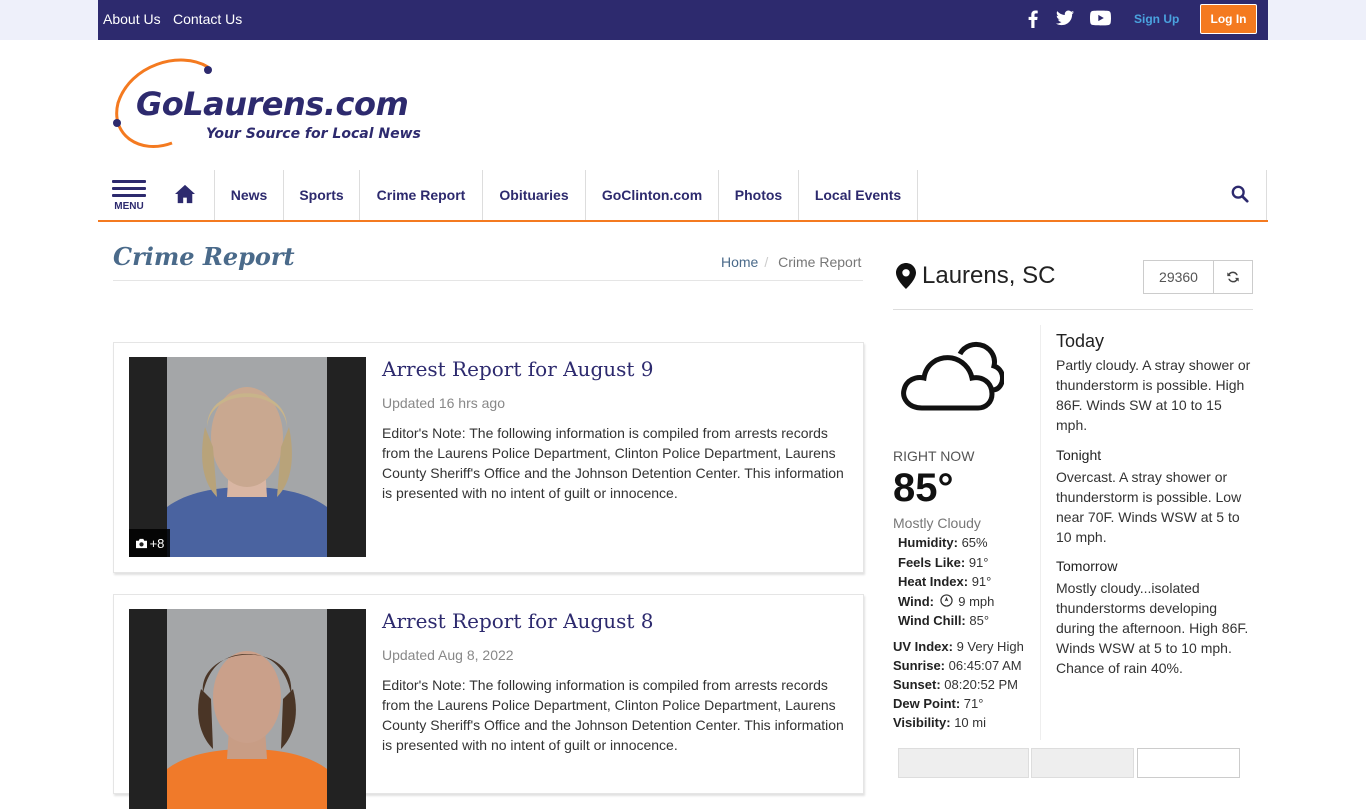 Image resolution: width=1366 pixels, height=809 pixels. Describe the element at coordinates (952, 376) in the screenshot. I see `cloud-icon` at that location.